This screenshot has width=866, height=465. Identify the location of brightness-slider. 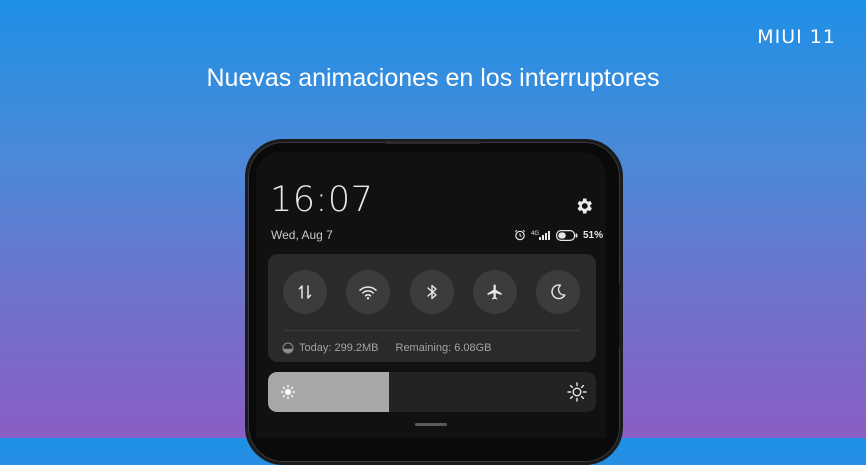
(432, 392).